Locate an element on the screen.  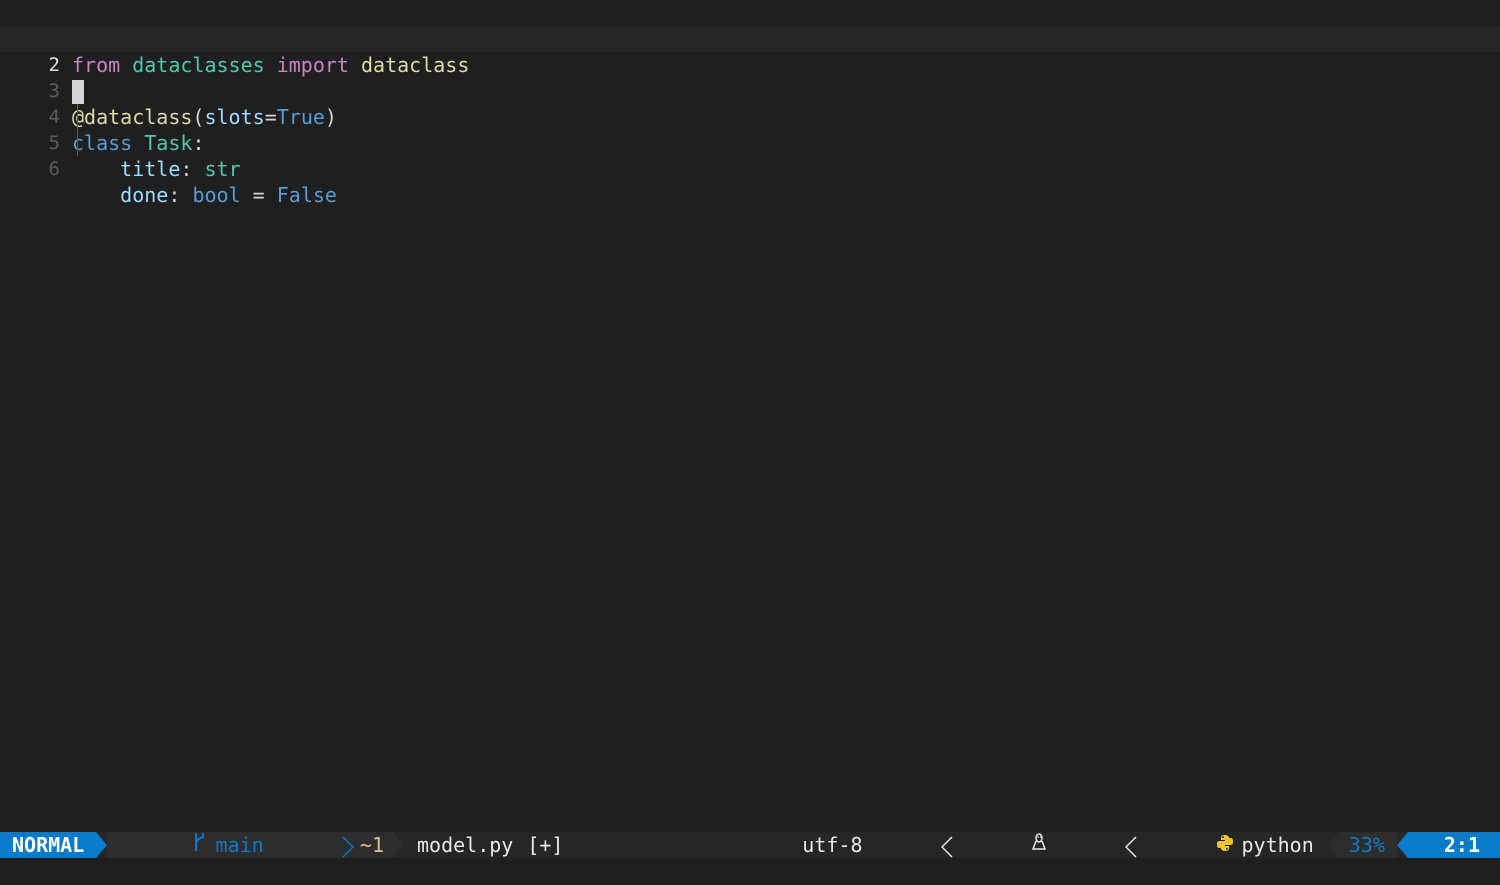
code-line-4: 4 class Task: is located at coordinates (750, 116).